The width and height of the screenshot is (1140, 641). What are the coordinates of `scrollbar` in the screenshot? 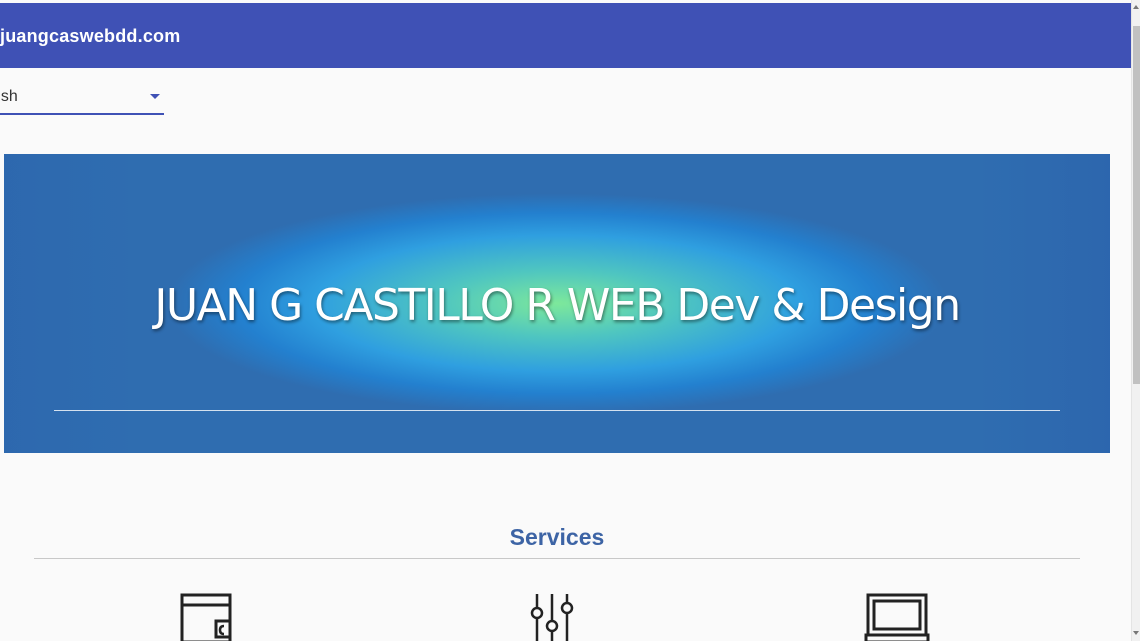 It's located at (1135, 320).